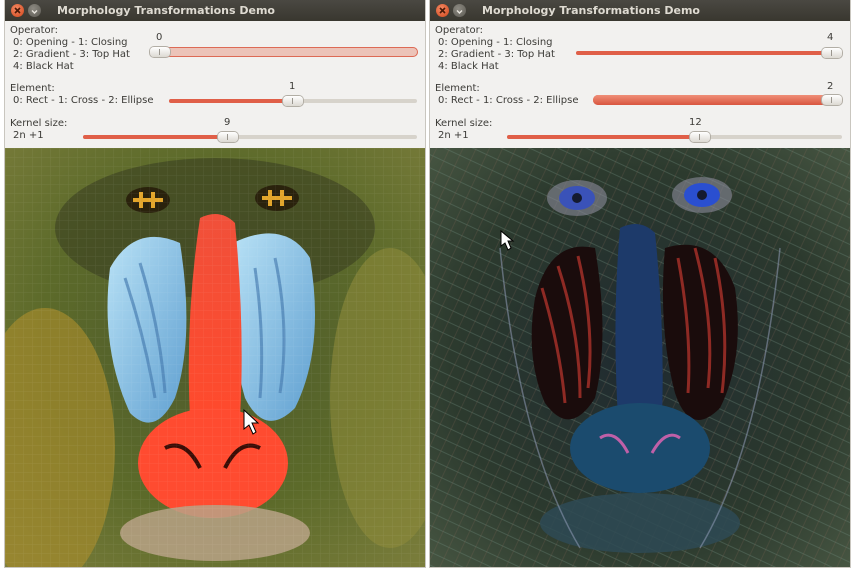 This screenshot has width=856, height=573. I want to click on element-value: 1, so click(292, 86).